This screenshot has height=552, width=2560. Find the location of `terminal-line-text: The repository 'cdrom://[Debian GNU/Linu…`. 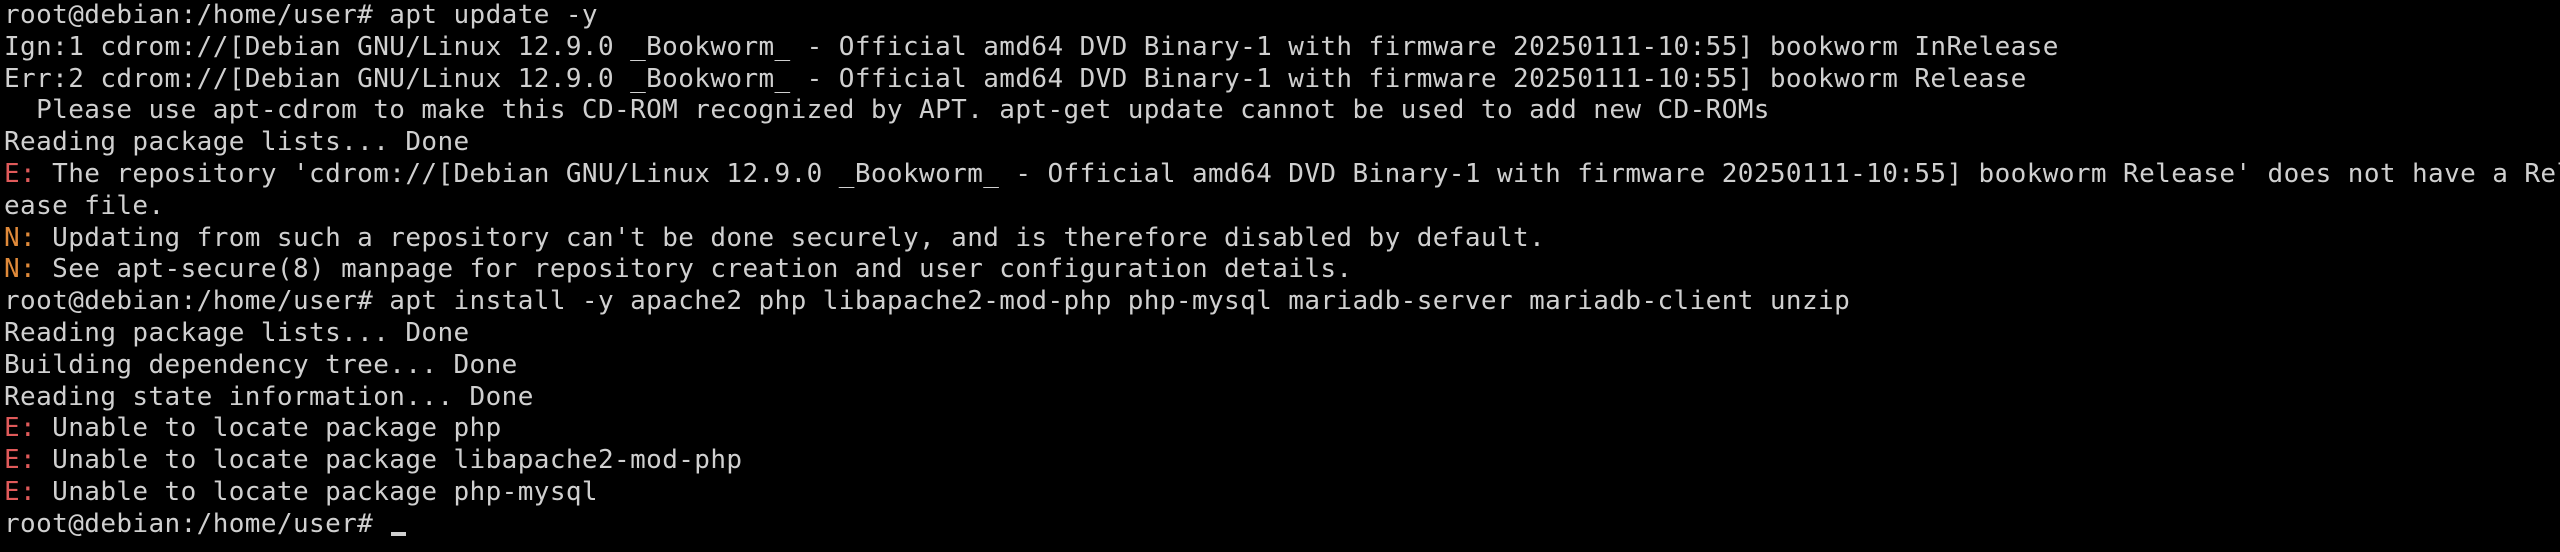

terminal-line-text: The repository 'cdrom://[Debian GNU/Linu… is located at coordinates (1298, 173).